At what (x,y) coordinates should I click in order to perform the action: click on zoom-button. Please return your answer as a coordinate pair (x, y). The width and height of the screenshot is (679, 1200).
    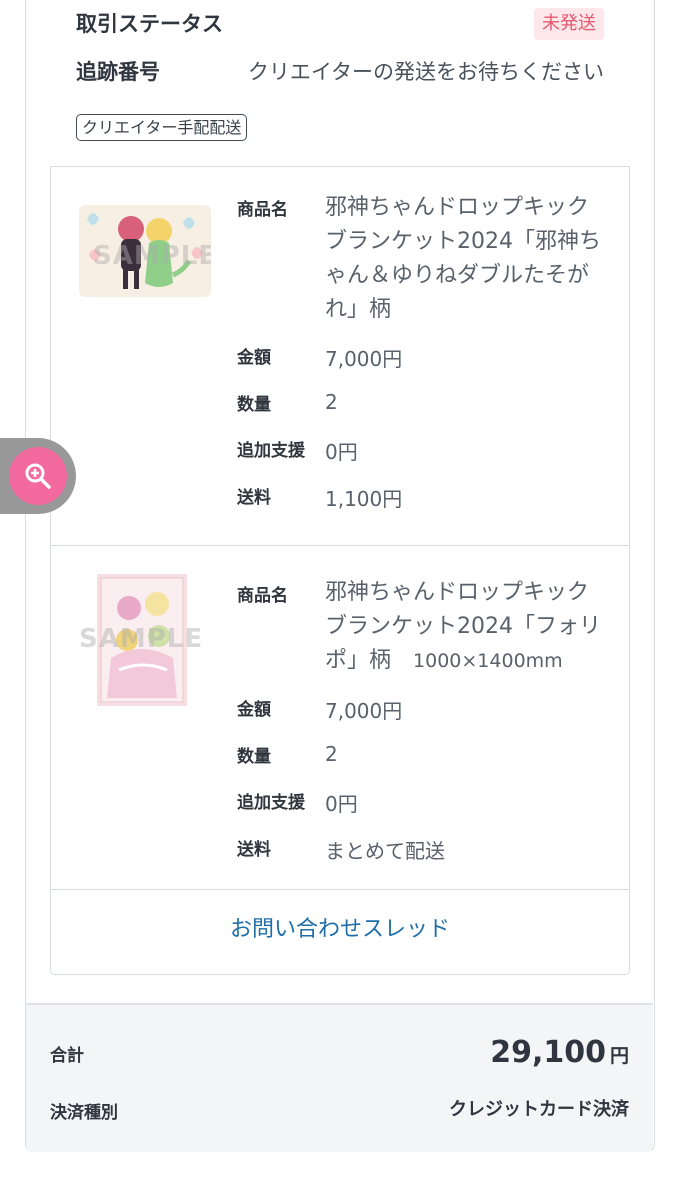
    Looking at the image, I should click on (38, 476).